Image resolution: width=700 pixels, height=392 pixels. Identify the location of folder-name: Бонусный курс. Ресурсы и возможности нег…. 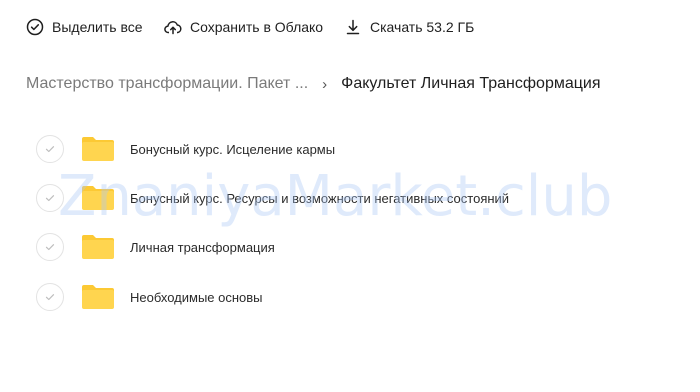
(320, 198).